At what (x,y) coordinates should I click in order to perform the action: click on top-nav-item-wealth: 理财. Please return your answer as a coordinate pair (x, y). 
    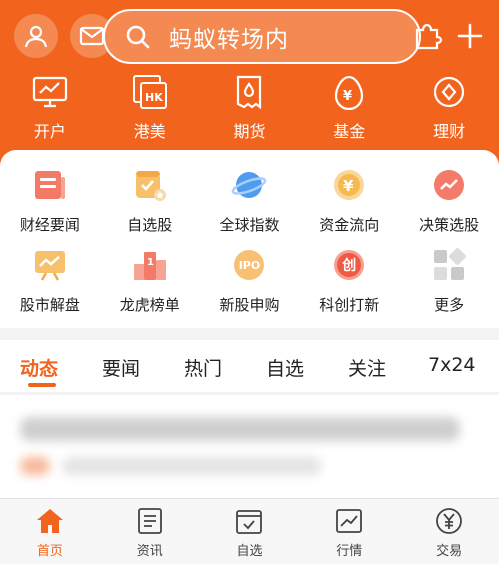
    Looking at the image, I should click on (449, 107).